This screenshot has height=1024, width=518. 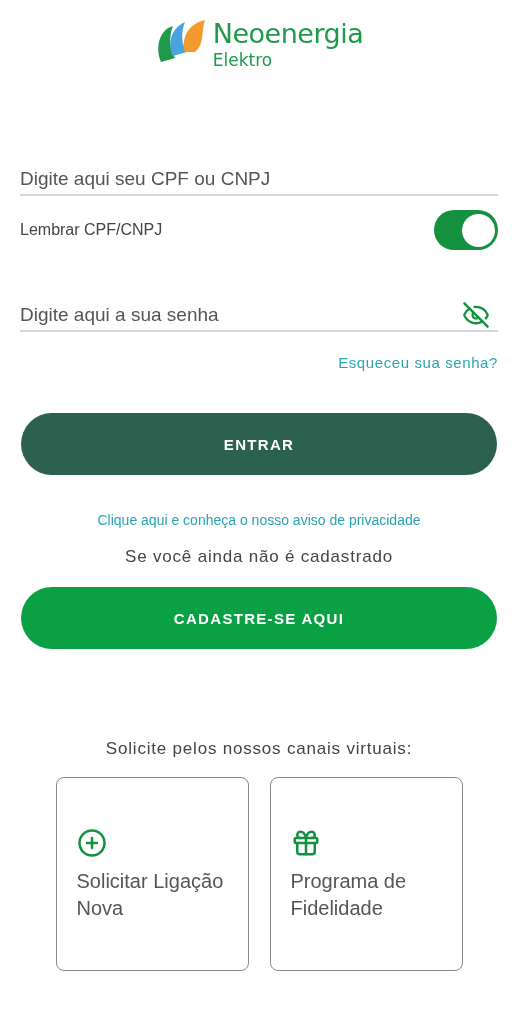 What do you see at coordinates (259, 748) in the screenshot?
I see `channels-title: Solicite pelos nossos canais virtuais:` at bounding box center [259, 748].